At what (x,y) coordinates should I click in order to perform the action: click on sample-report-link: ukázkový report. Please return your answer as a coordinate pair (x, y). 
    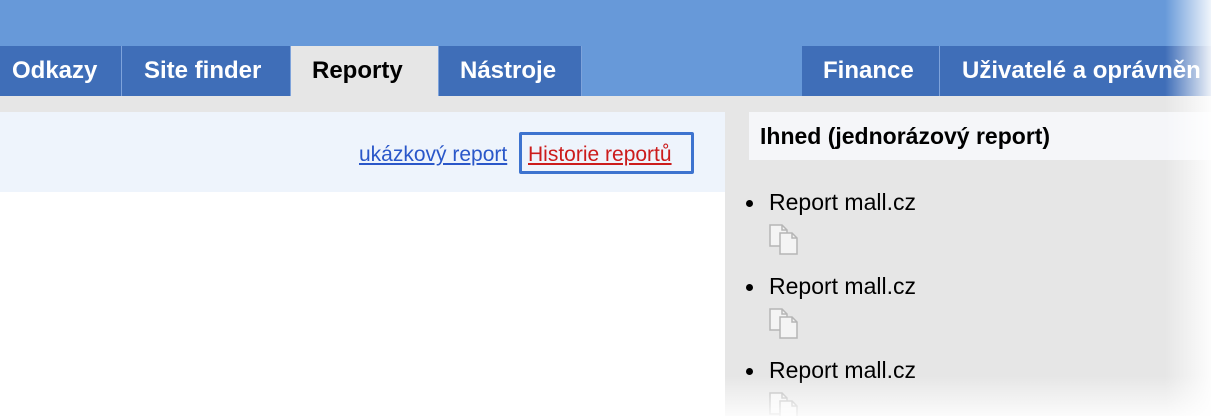
    Looking at the image, I should click on (433, 155).